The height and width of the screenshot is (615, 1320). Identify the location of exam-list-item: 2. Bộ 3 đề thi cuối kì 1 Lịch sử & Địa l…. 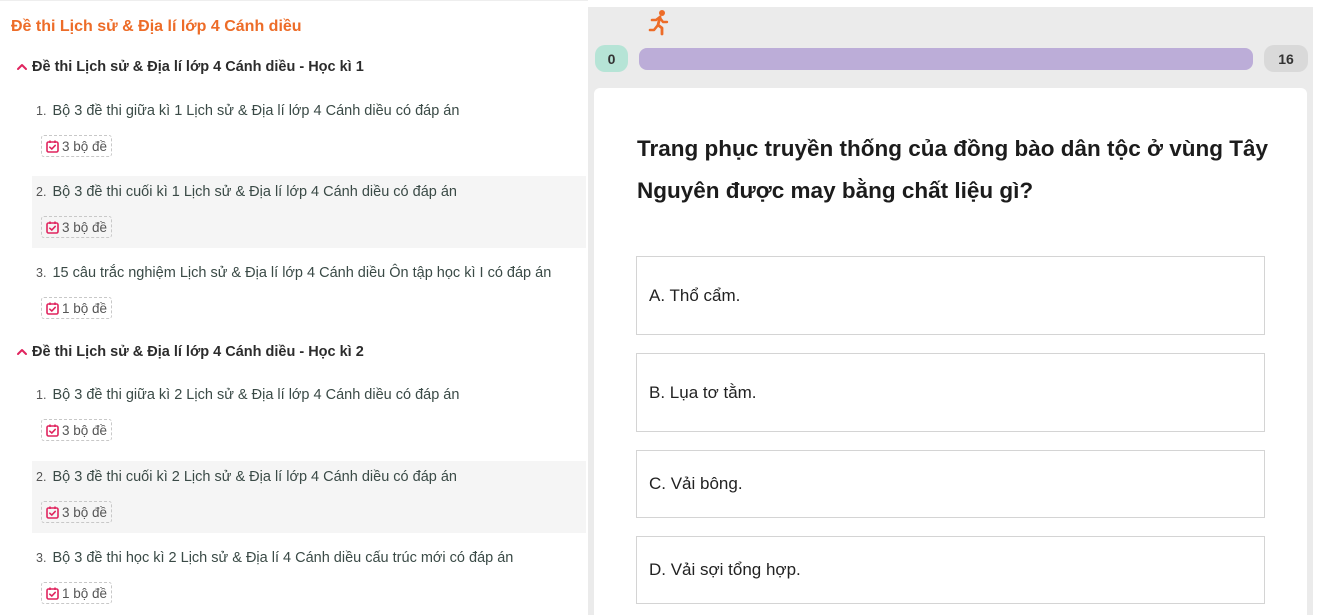
(309, 212).